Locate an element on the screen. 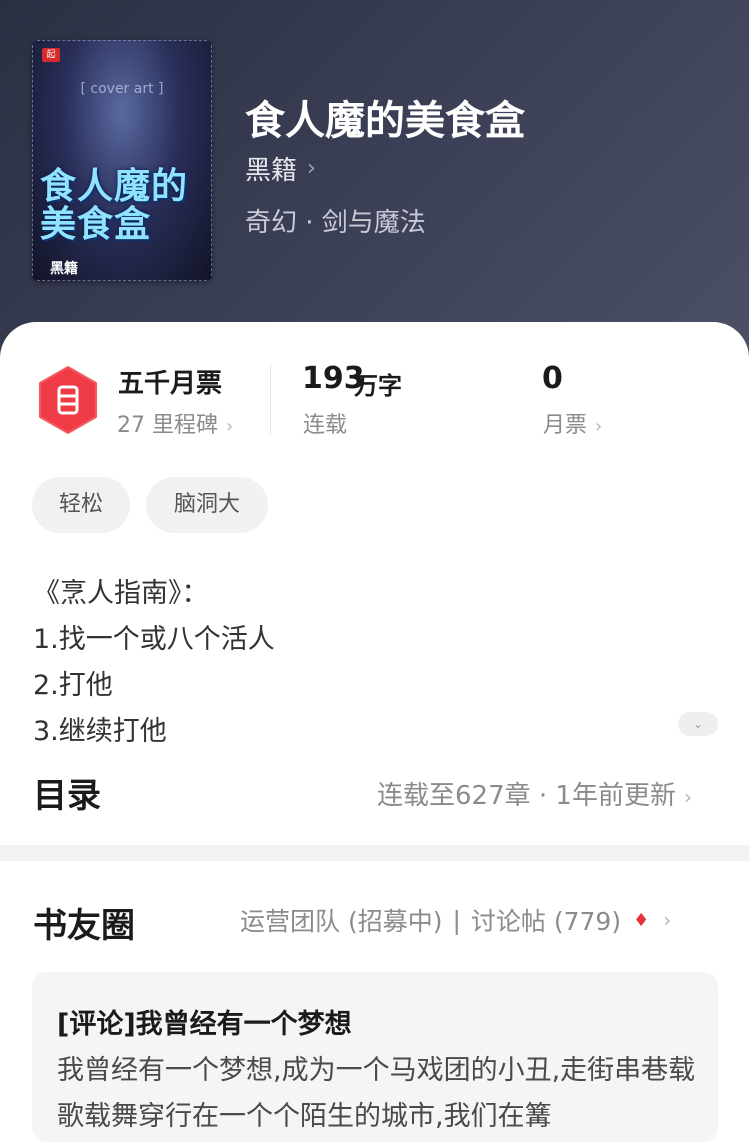 The image size is (749, 1142). author-link: 黑籍 › is located at coordinates (280, 168).